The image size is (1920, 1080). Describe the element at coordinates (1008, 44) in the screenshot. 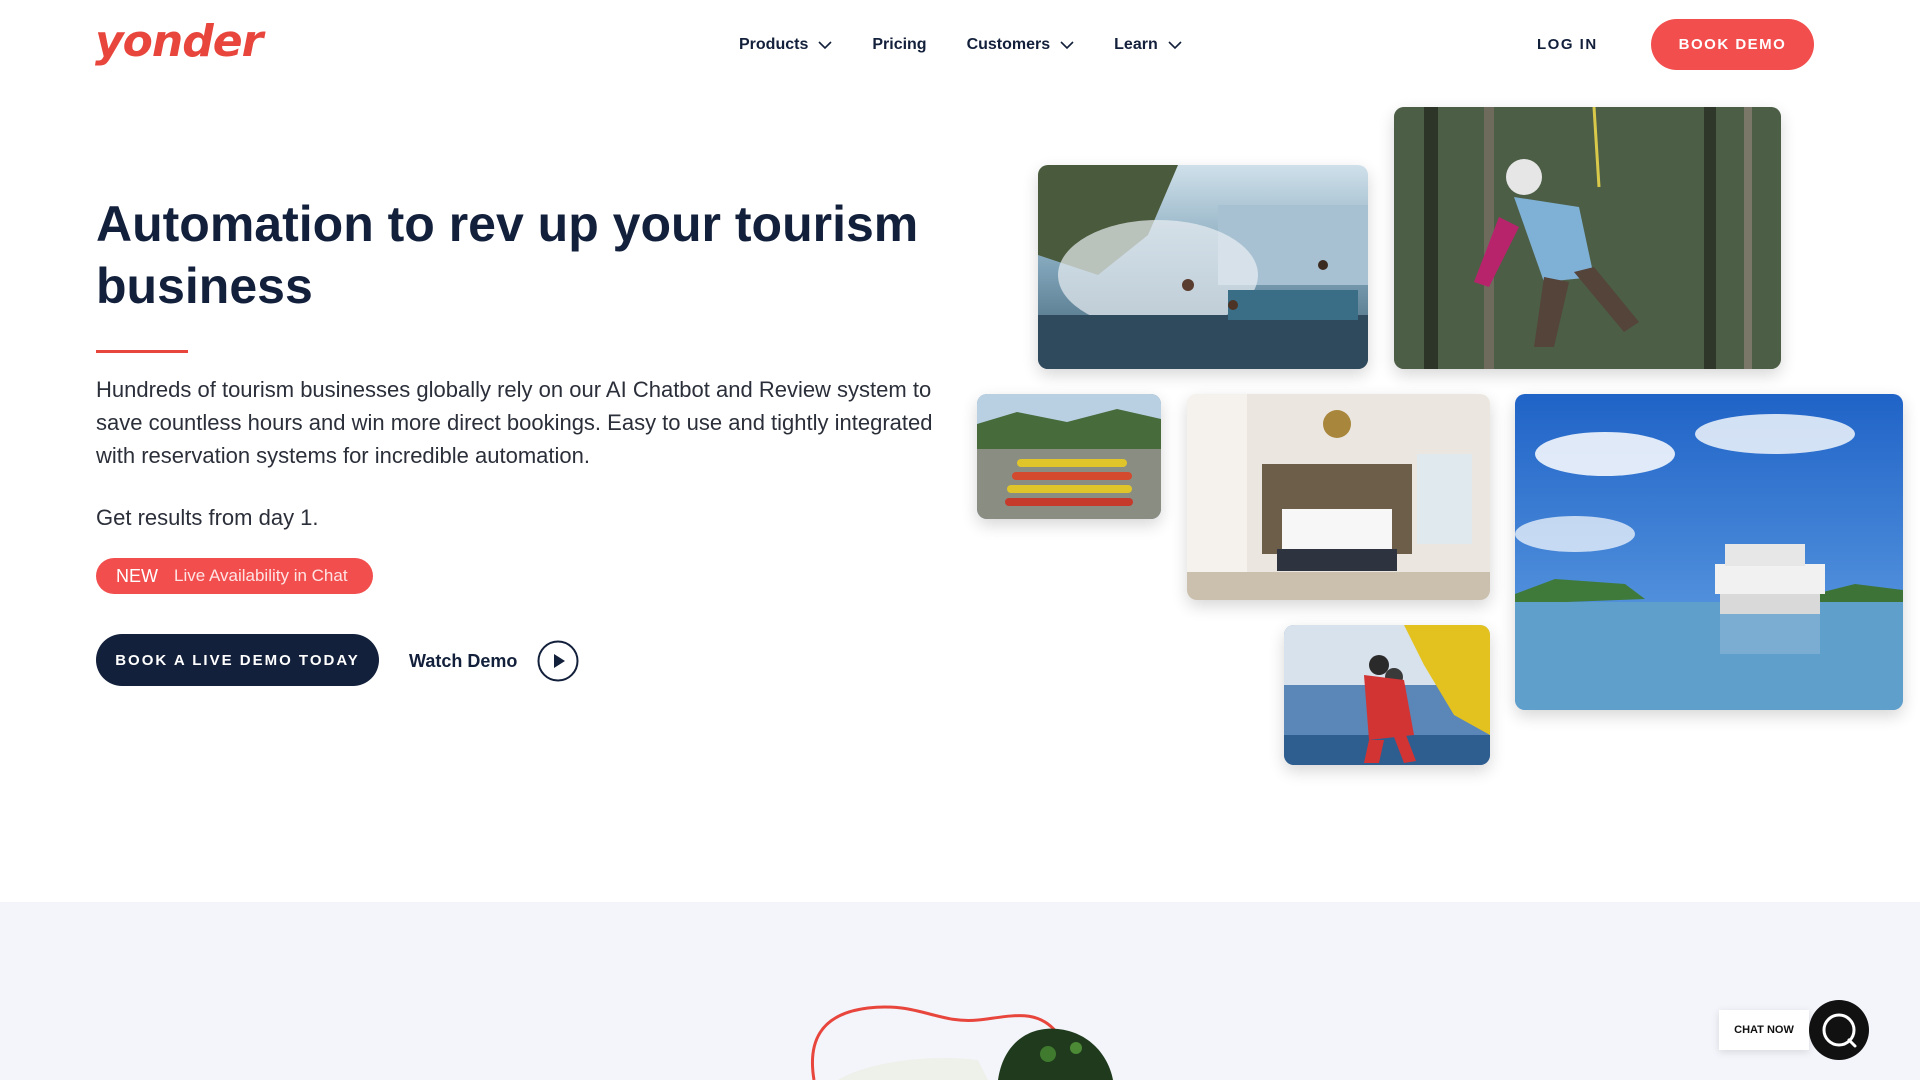

I see `nav-item-label: Customers` at that location.